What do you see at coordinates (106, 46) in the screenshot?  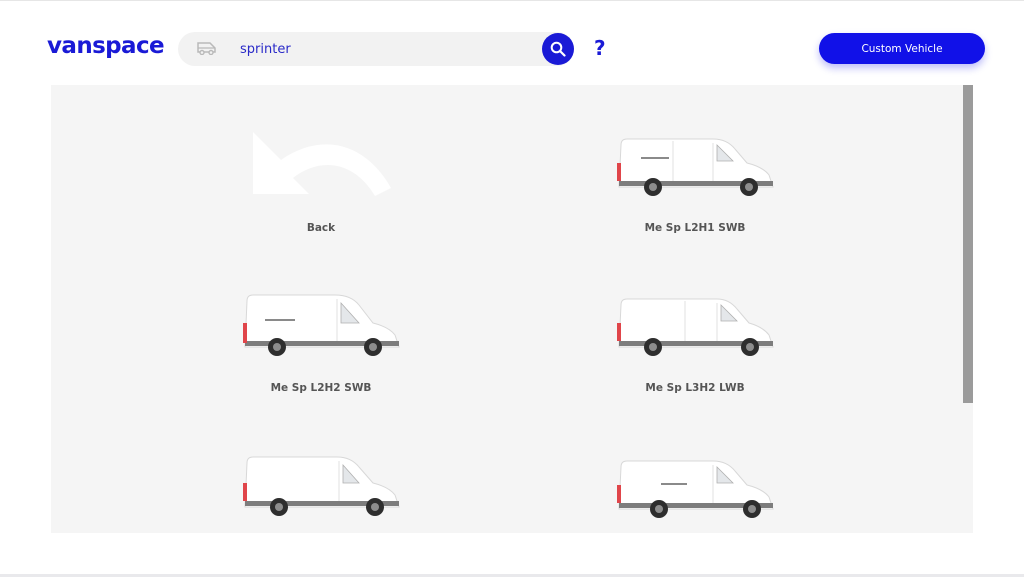 I see `vanspace-logo: vanspace` at bounding box center [106, 46].